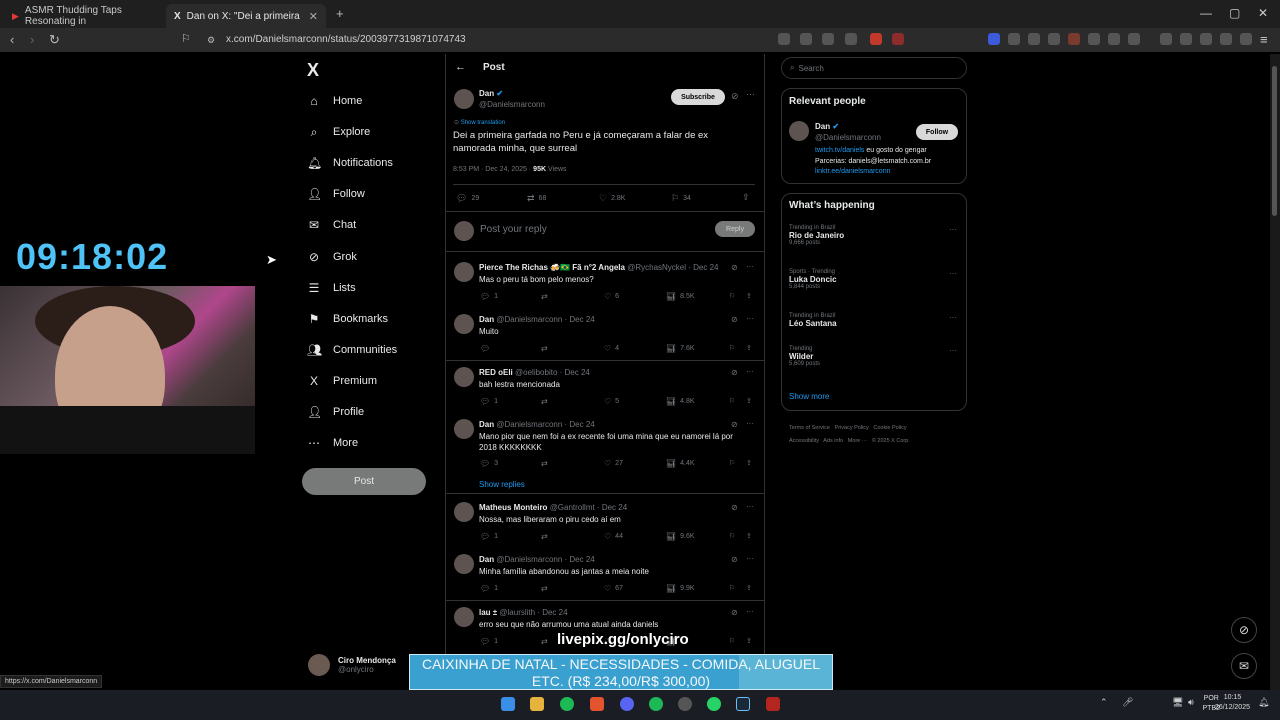  Describe the element at coordinates (246, 16) in the screenshot. I see `browser-tab-active: X Dan on X: "Dei a primeira garfad ✕` at that location.